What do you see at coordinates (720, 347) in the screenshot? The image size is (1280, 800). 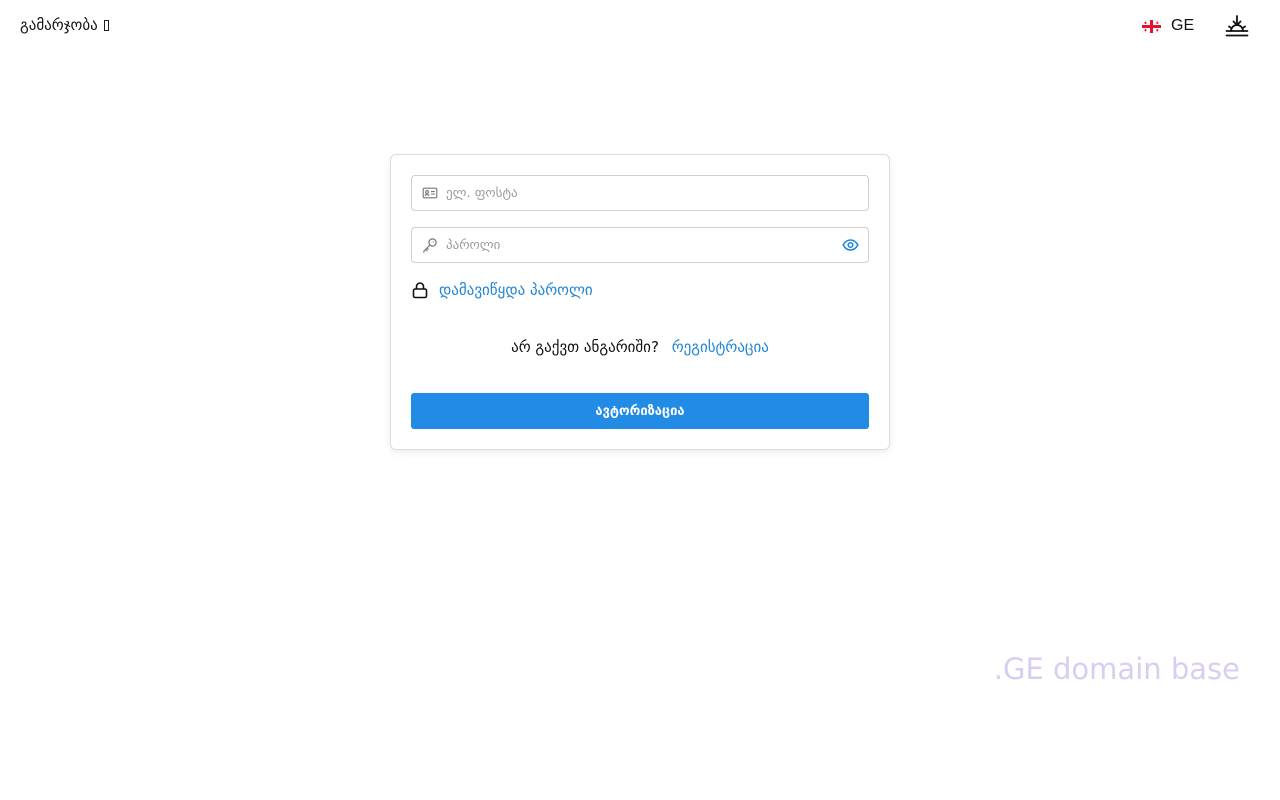 I see `register-link: რეგისტრაცია` at bounding box center [720, 347].